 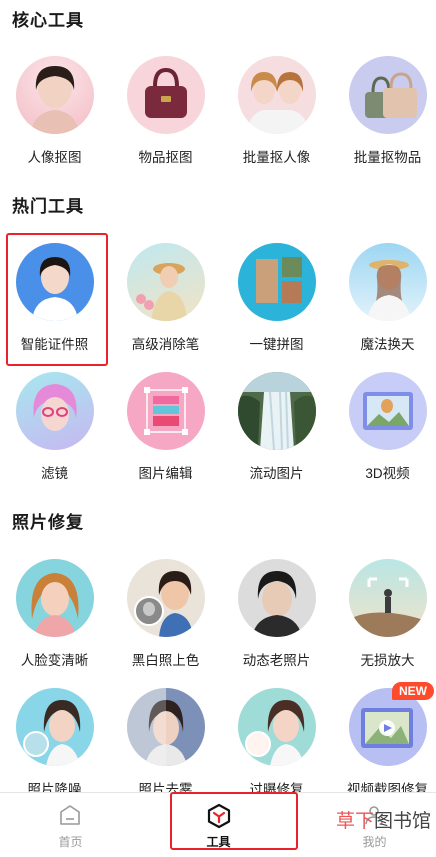 I want to click on batch-object-icon, so click(x=387, y=95).